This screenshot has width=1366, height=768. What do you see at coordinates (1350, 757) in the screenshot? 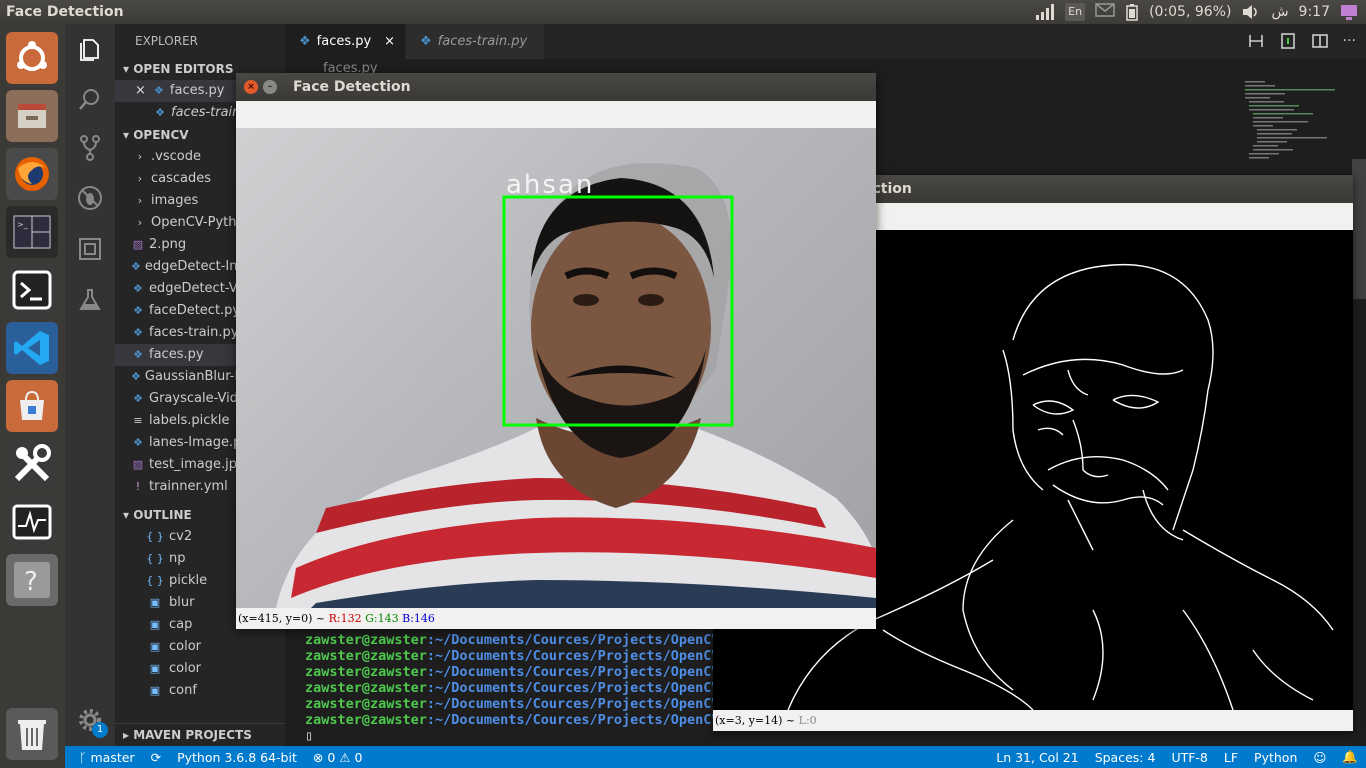
I see `notifications-bell-icon: 🔔` at bounding box center [1350, 757].